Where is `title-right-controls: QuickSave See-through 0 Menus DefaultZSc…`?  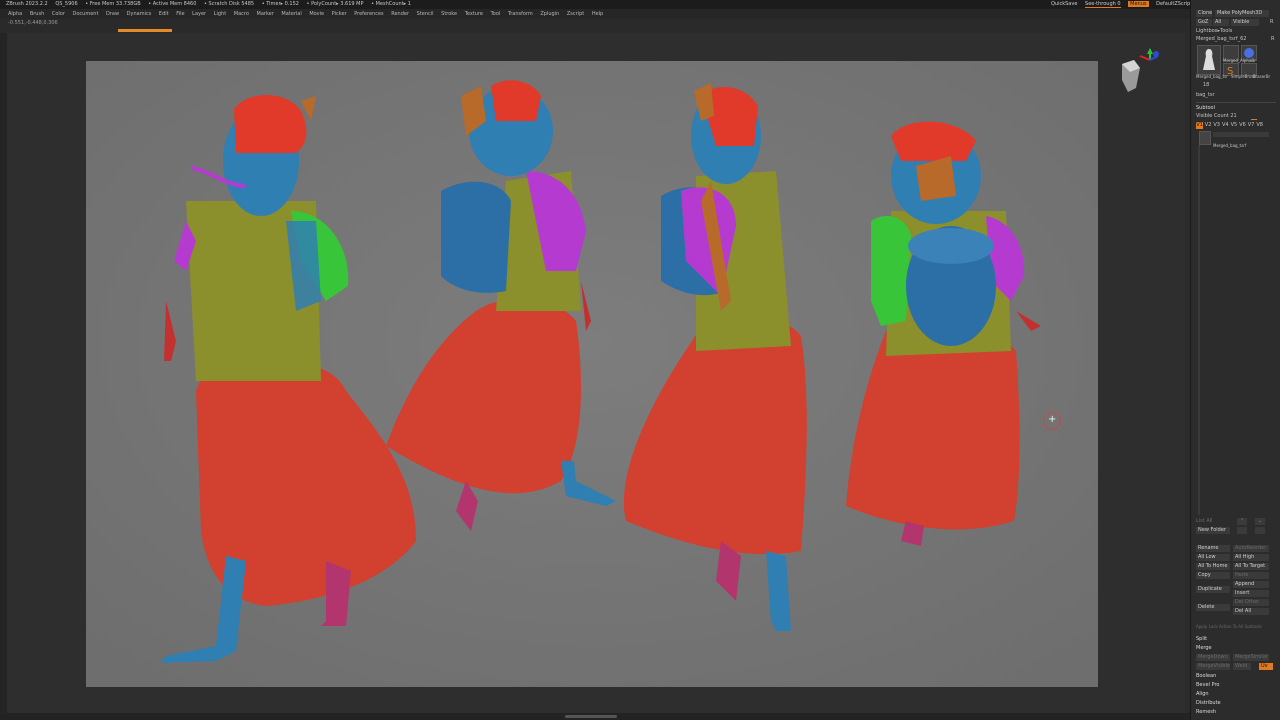
title-right-controls: QuickSave See-through 0 Menus DefaultZSc… is located at coordinates (1118, 4).